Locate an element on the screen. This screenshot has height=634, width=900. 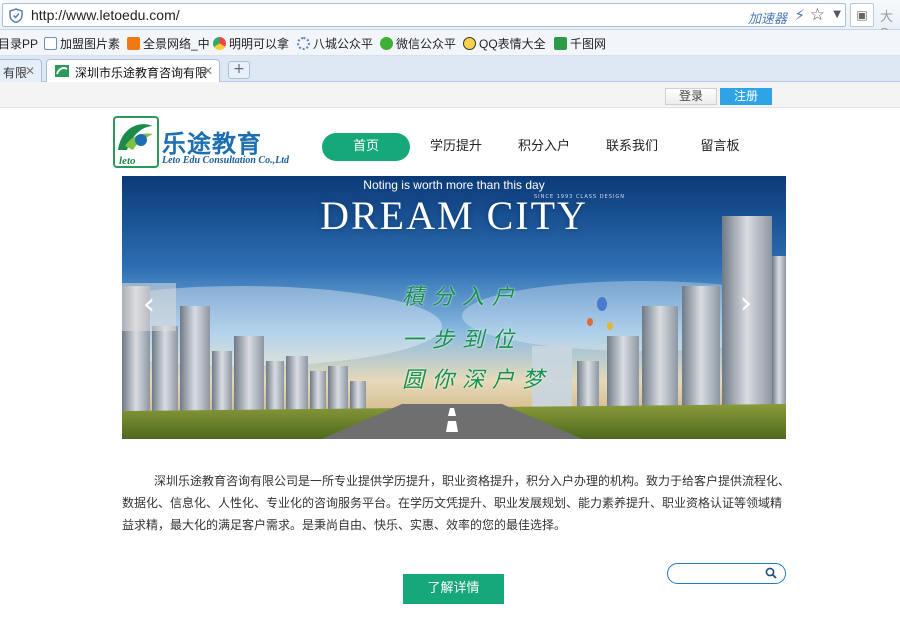
address-bar: http://www.letoedu.com/ 加速器 ⚡ ☆ ▼ ▣ 大S is located at coordinates (450, 20).